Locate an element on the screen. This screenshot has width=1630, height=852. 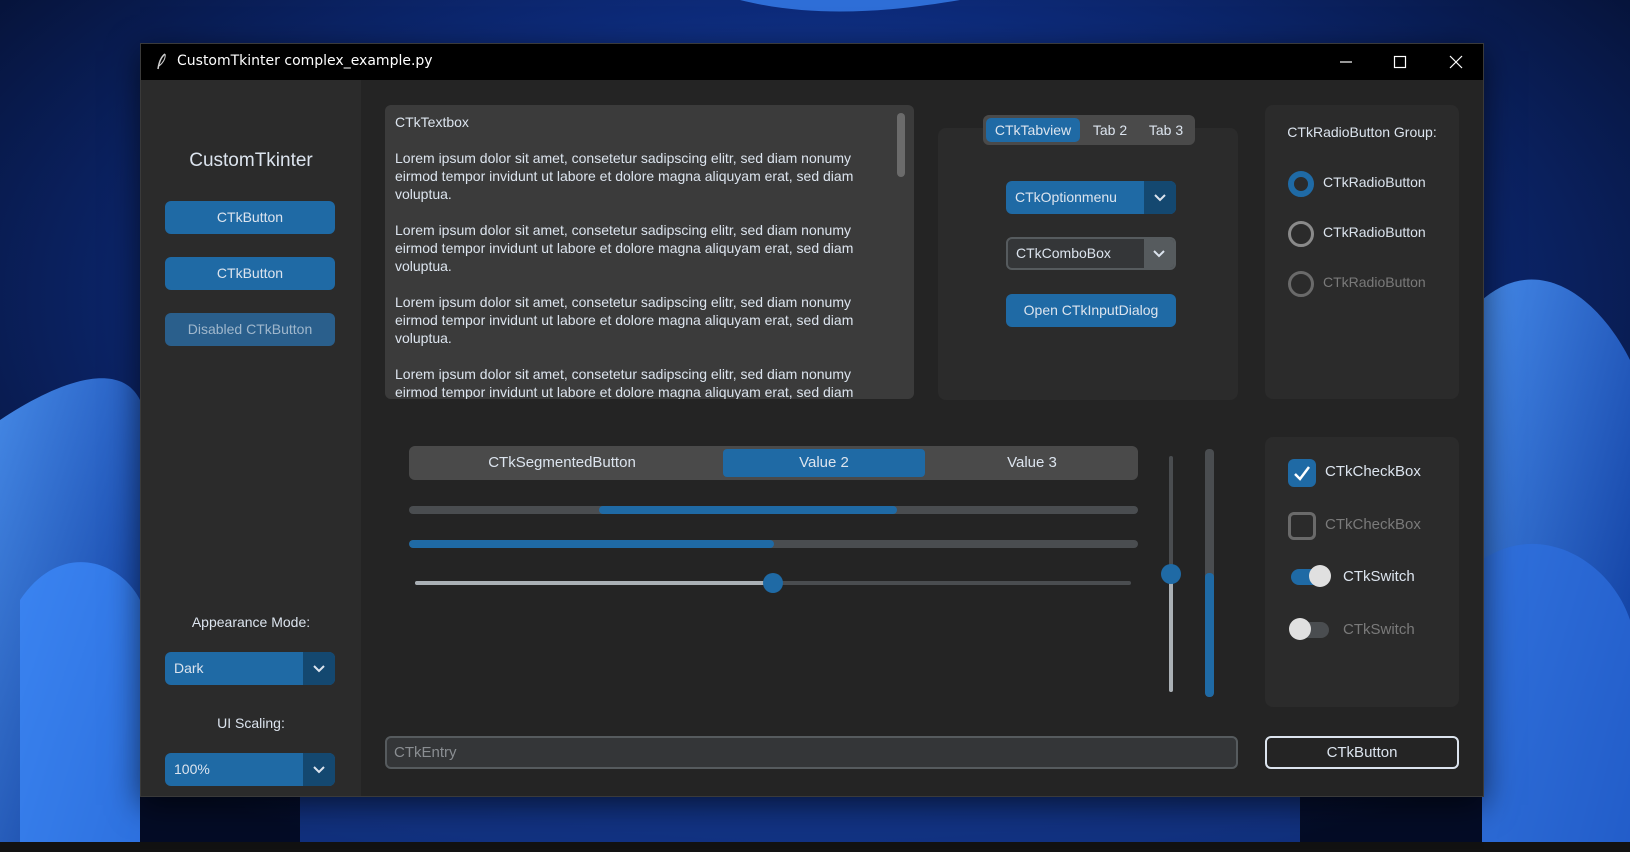
progressbar-determinate is located at coordinates (773, 544).